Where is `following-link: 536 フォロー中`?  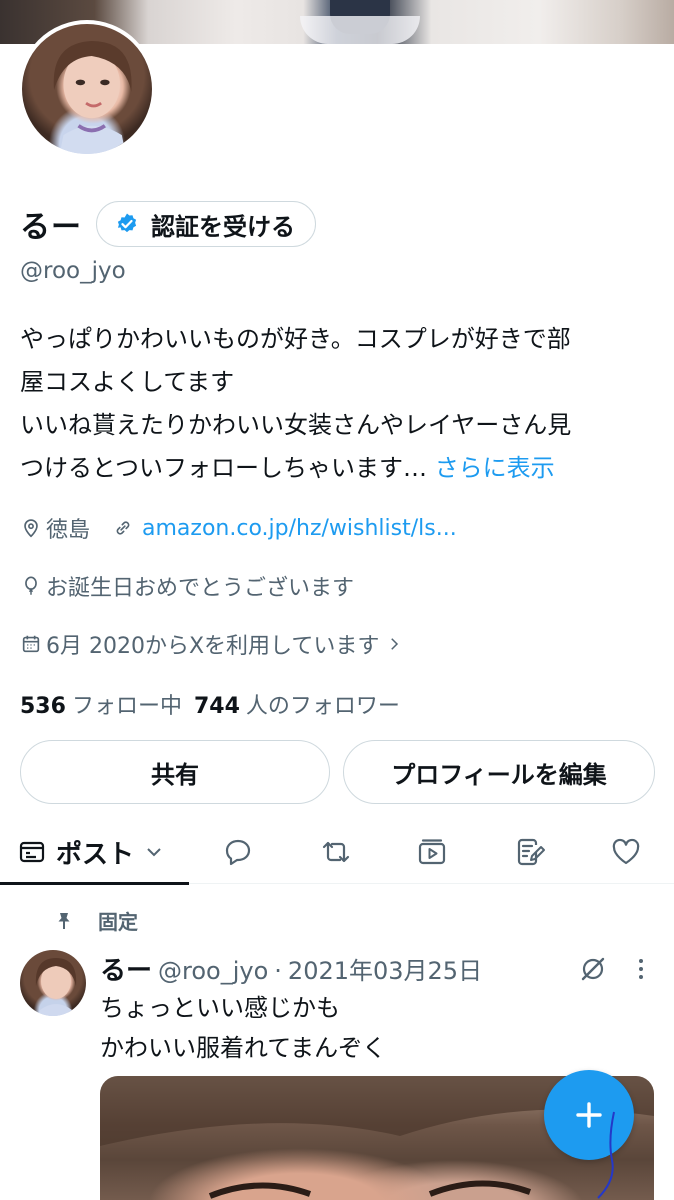
following-link: 536 フォロー中 is located at coordinates (101, 704).